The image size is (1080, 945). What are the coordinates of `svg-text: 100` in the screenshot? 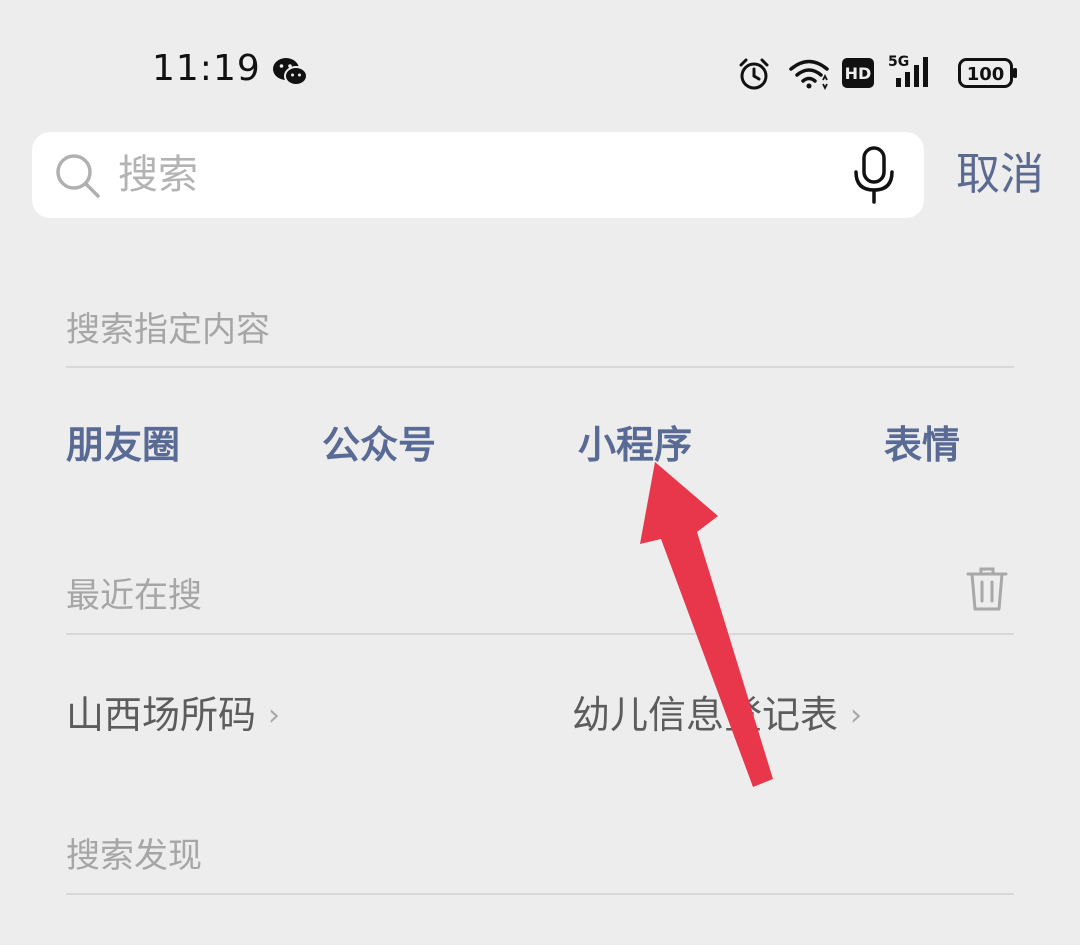 It's located at (986, 74).